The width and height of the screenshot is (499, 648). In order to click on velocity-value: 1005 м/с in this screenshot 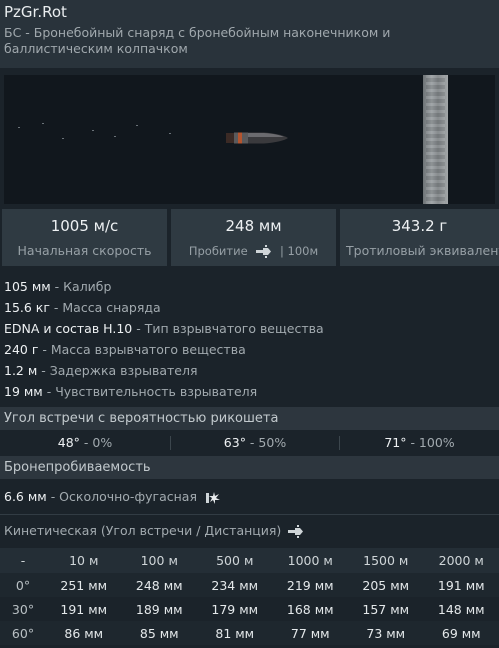, I will do `click(84, 226)`.